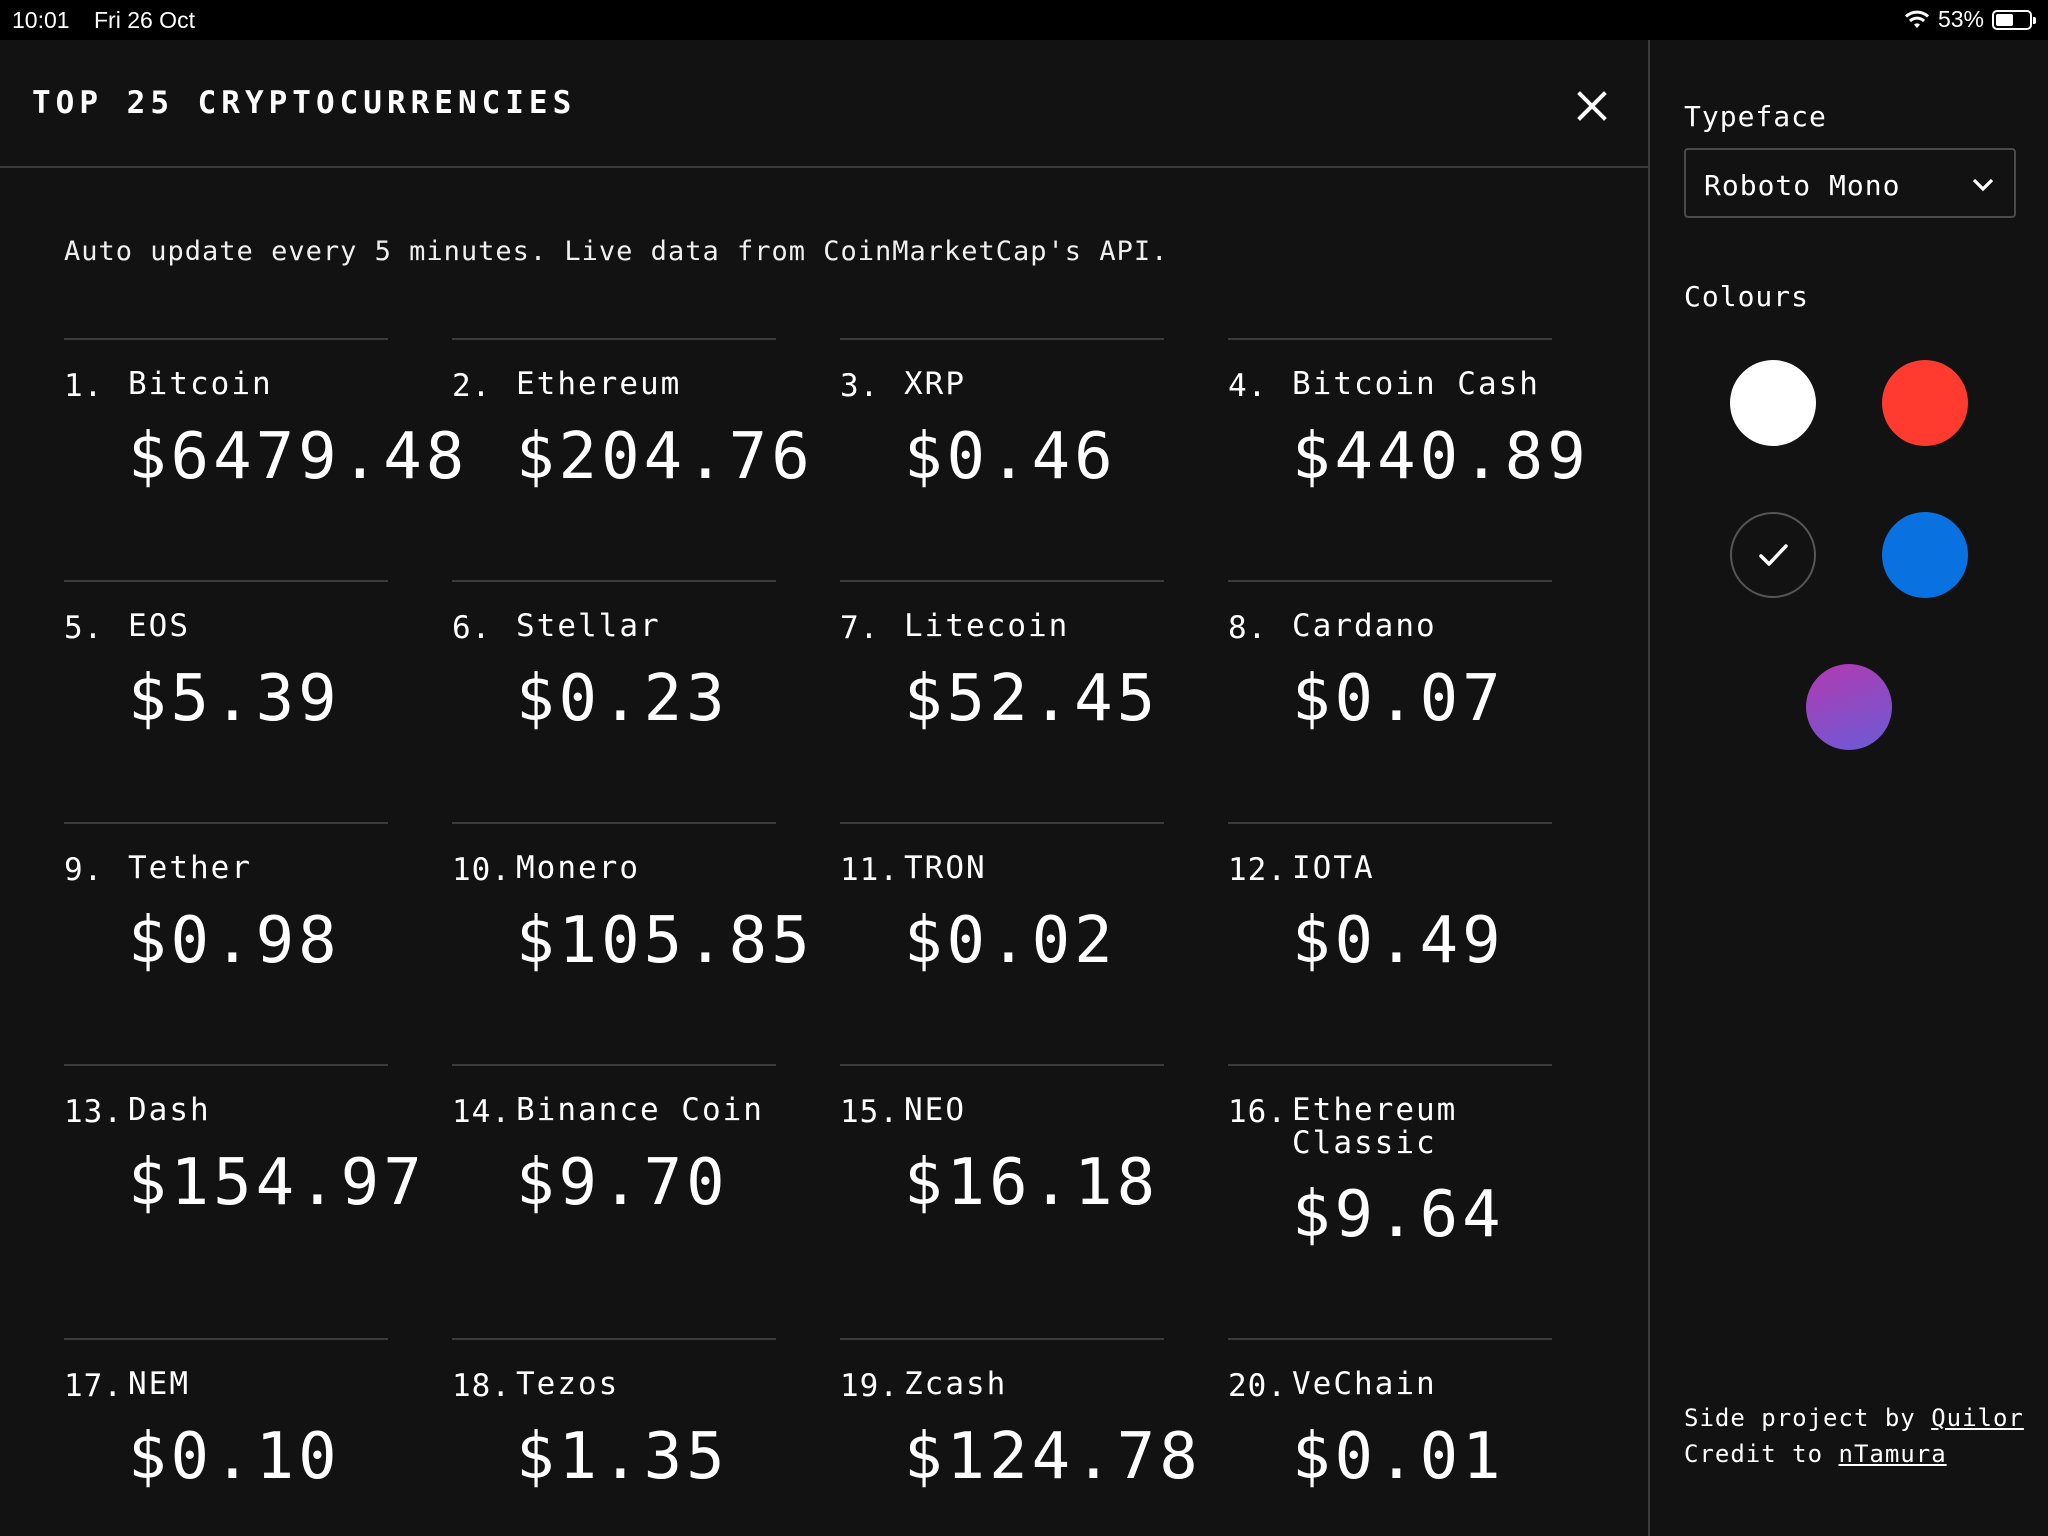 This screenshot has height=1536, width=2048. I want to click on coin-card: 3. XRP $0.46, so click(1002, 416).